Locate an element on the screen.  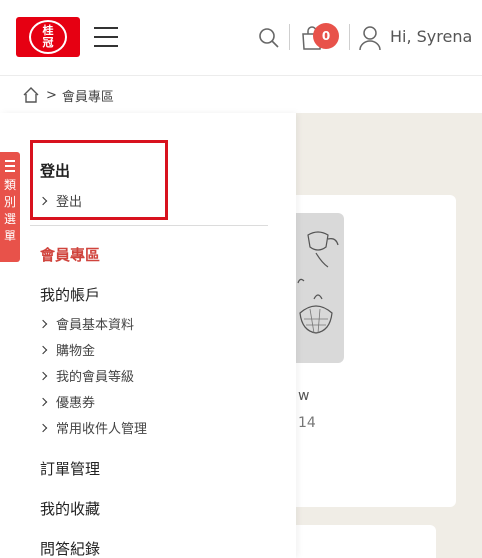
logout-link-label: 登出 is located at coordinates (69, 202).